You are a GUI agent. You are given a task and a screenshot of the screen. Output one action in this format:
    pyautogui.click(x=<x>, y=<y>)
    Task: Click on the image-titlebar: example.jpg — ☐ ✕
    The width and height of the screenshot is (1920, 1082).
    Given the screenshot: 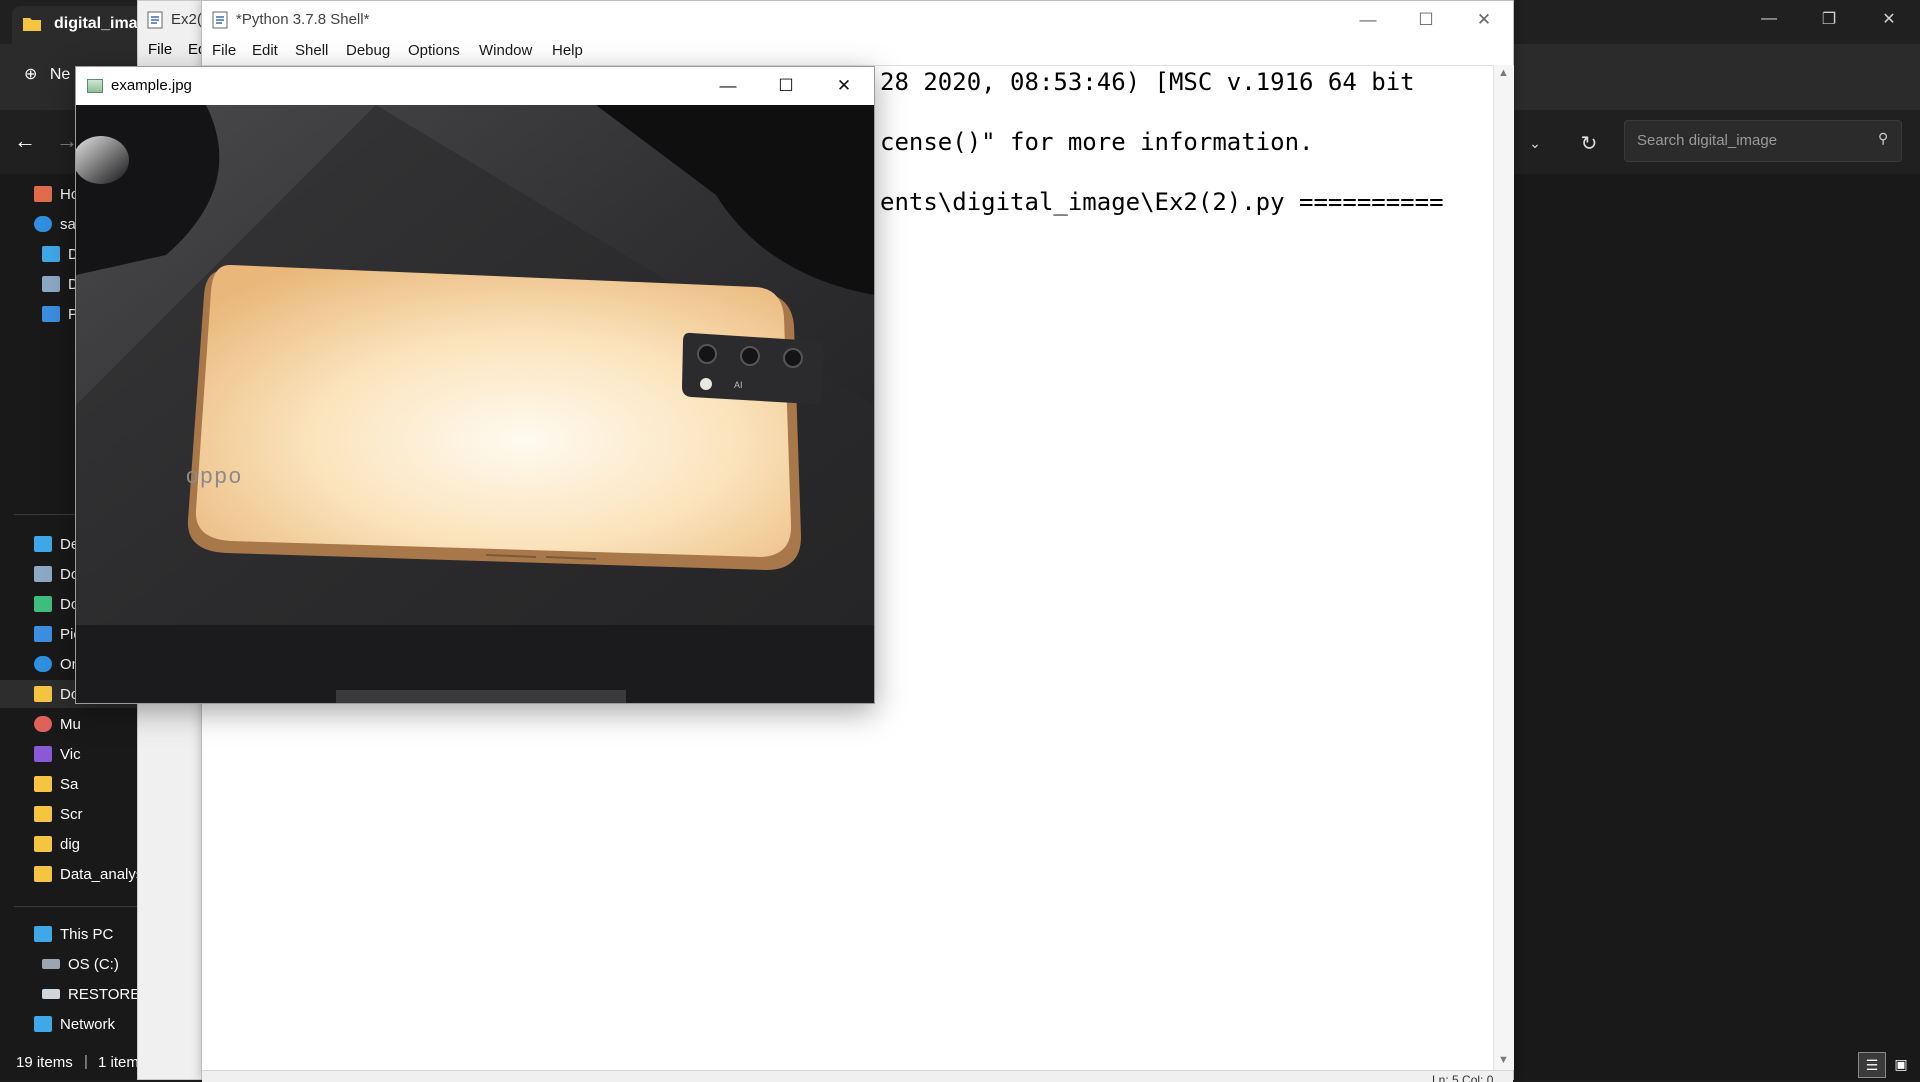 What is the action you would take?
    pyautogui.click(x=475, y=86)
    